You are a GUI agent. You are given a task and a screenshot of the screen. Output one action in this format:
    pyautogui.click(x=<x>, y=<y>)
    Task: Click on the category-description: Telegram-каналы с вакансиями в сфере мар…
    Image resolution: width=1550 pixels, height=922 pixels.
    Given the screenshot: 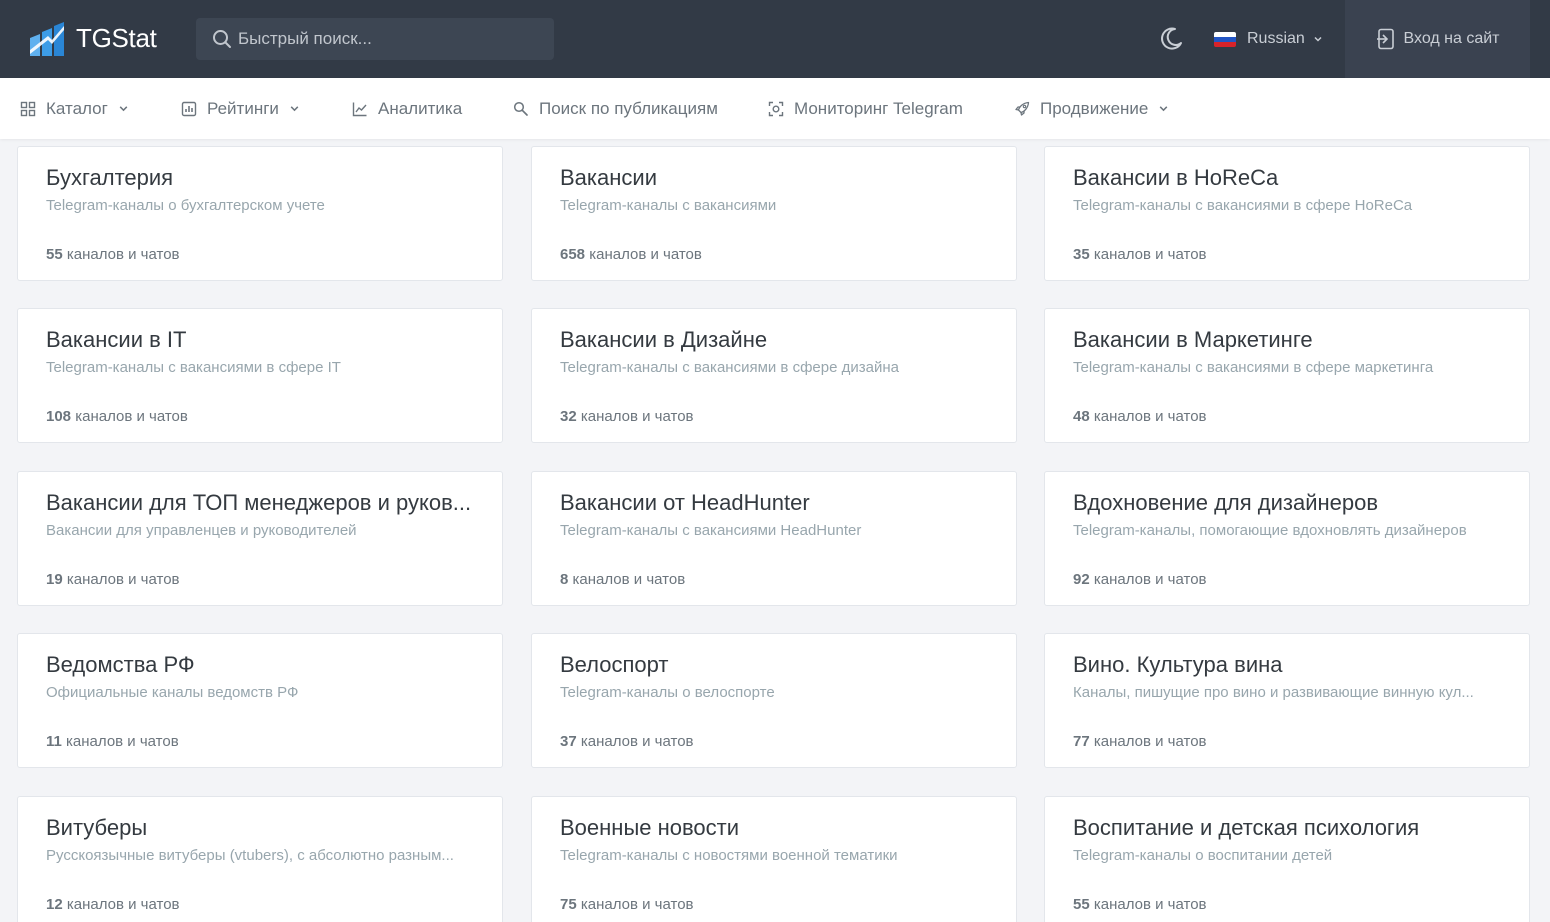 What is the action you would take?
    pyautogui.click(x=1253, y=367)
    